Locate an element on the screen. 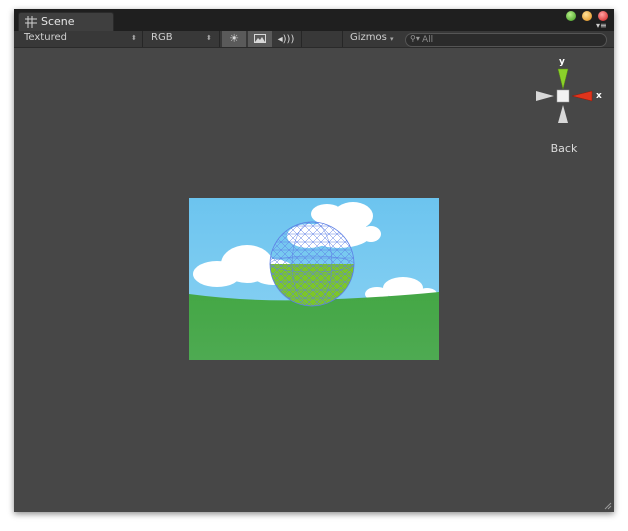 Image resolution: width=628 pixels, height=531 pixels. gizmos-label: Gizmos is located at coordinates (368, 37).